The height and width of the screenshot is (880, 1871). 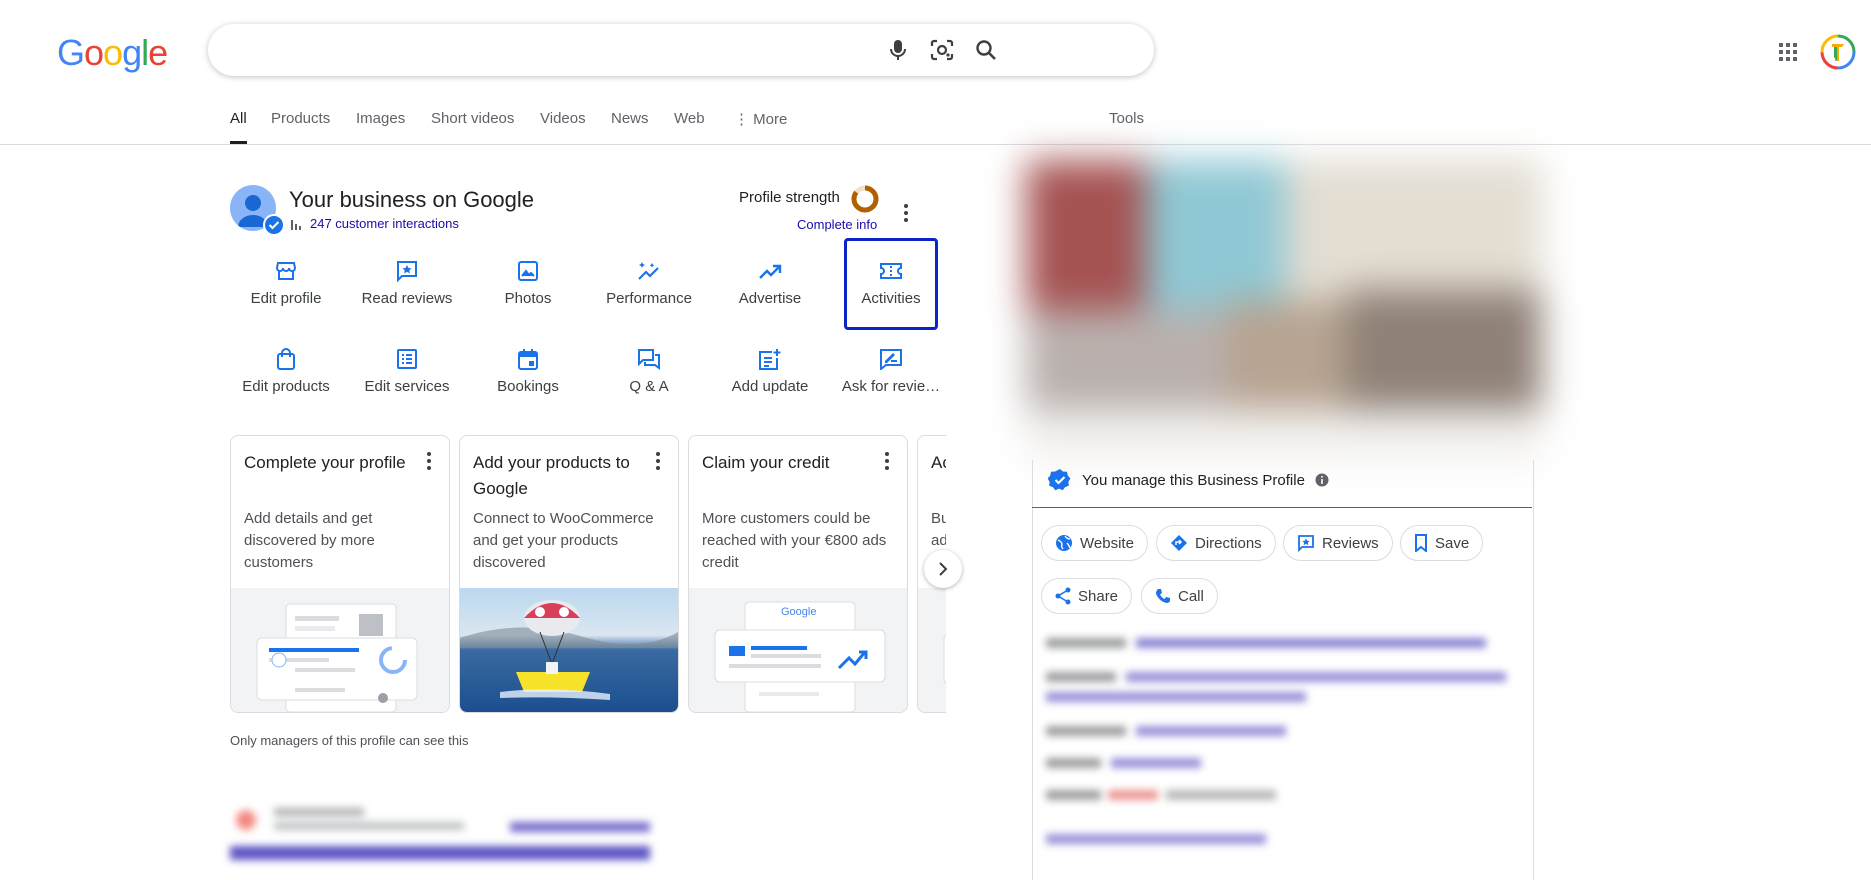 I want to click on card-title: Ac, so click(x=938, y=462).